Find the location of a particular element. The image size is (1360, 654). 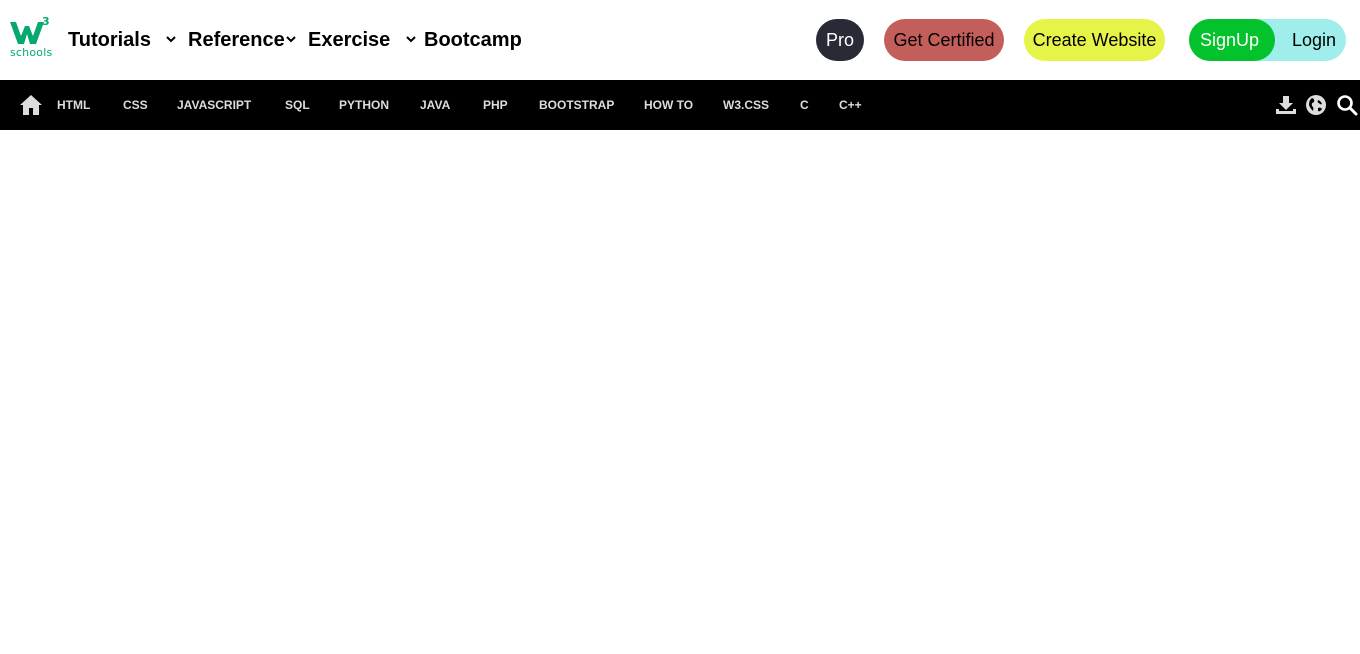

w3-logo-mark-icon: 3 is located at coordinates (30, 30).